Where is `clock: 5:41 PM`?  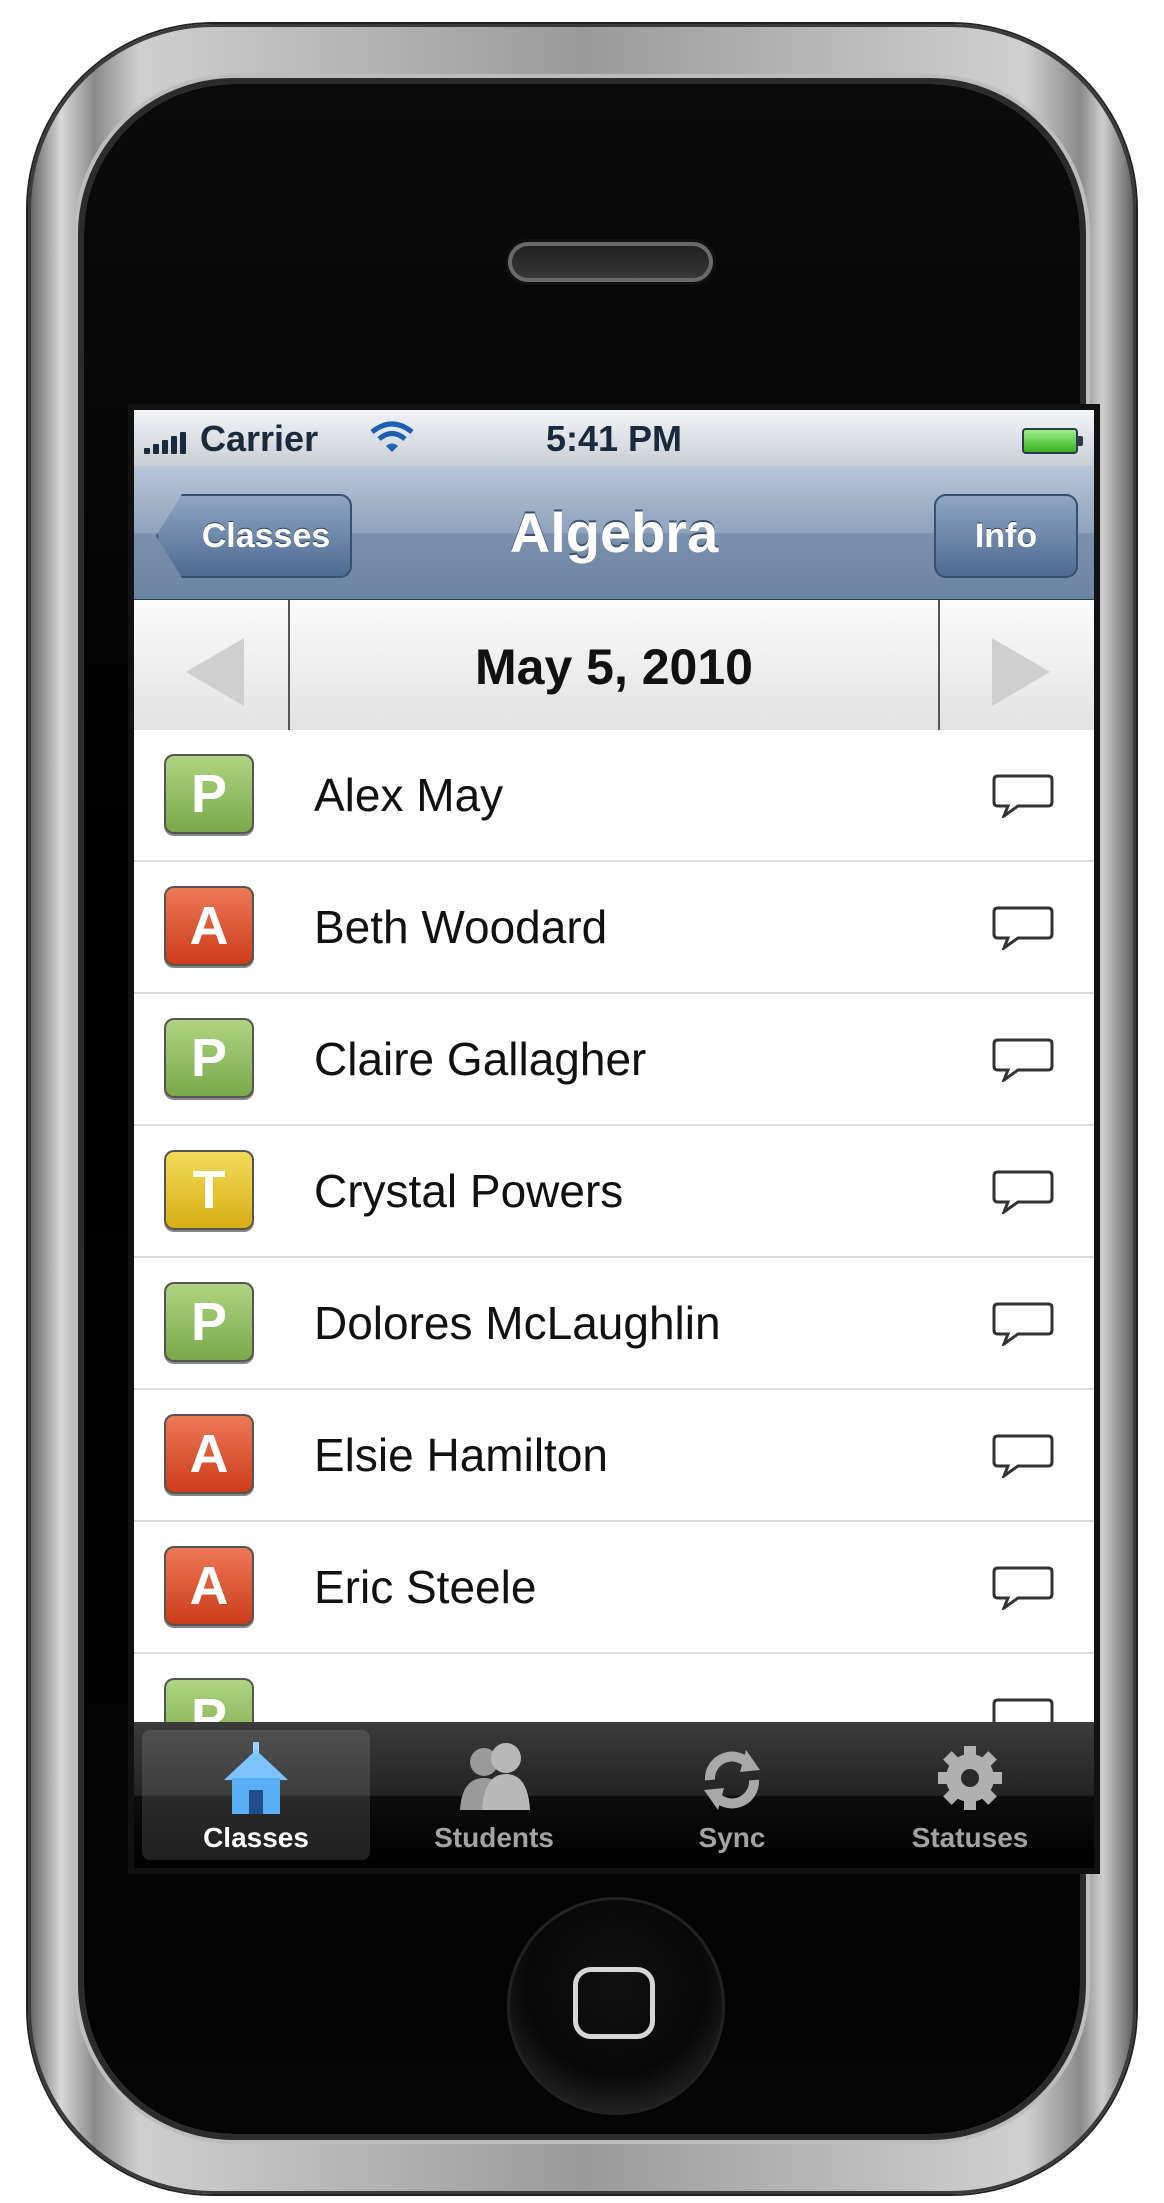
clock: 5:41 PM is located at coordinates (614, 438).